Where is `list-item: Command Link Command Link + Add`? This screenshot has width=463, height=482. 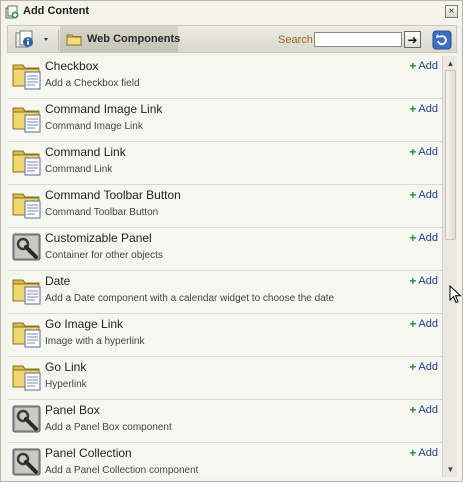
list-item: Command Link Command Link + Add is located at coordinates (225, 163).